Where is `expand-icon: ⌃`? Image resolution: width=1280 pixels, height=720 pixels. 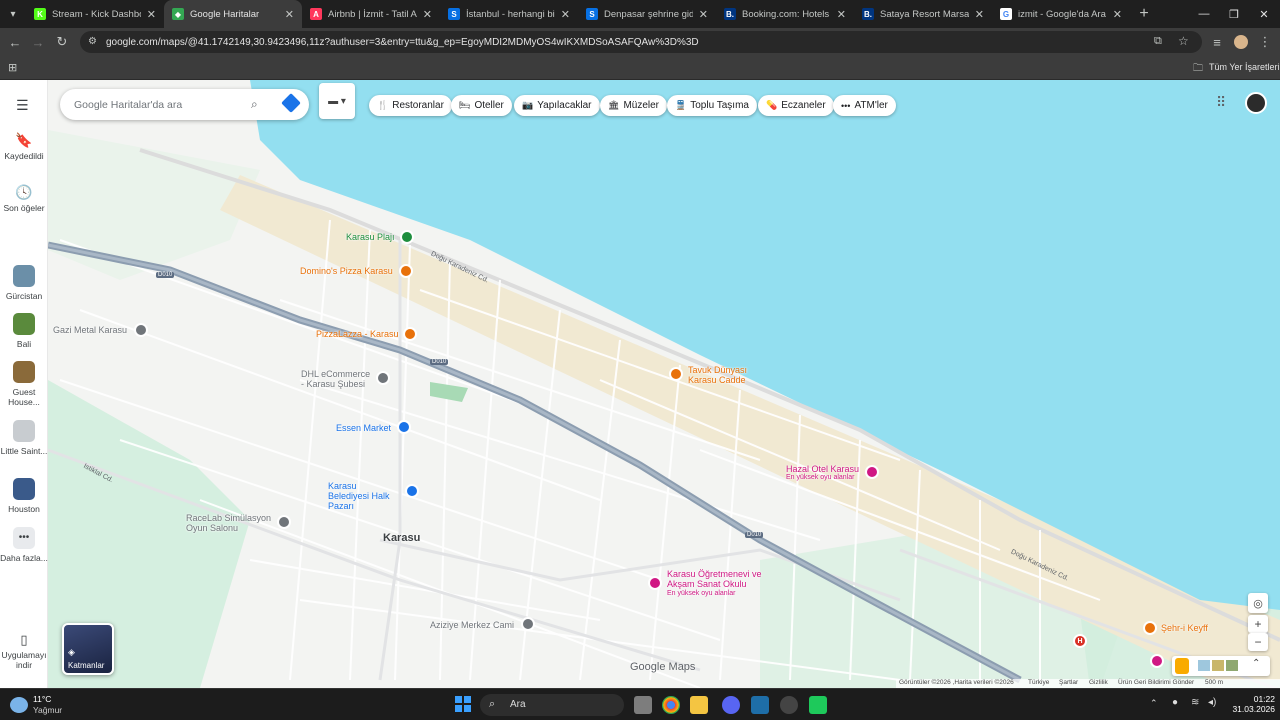 expand-icon: ⌃ is located at coordinates (1256, 663).